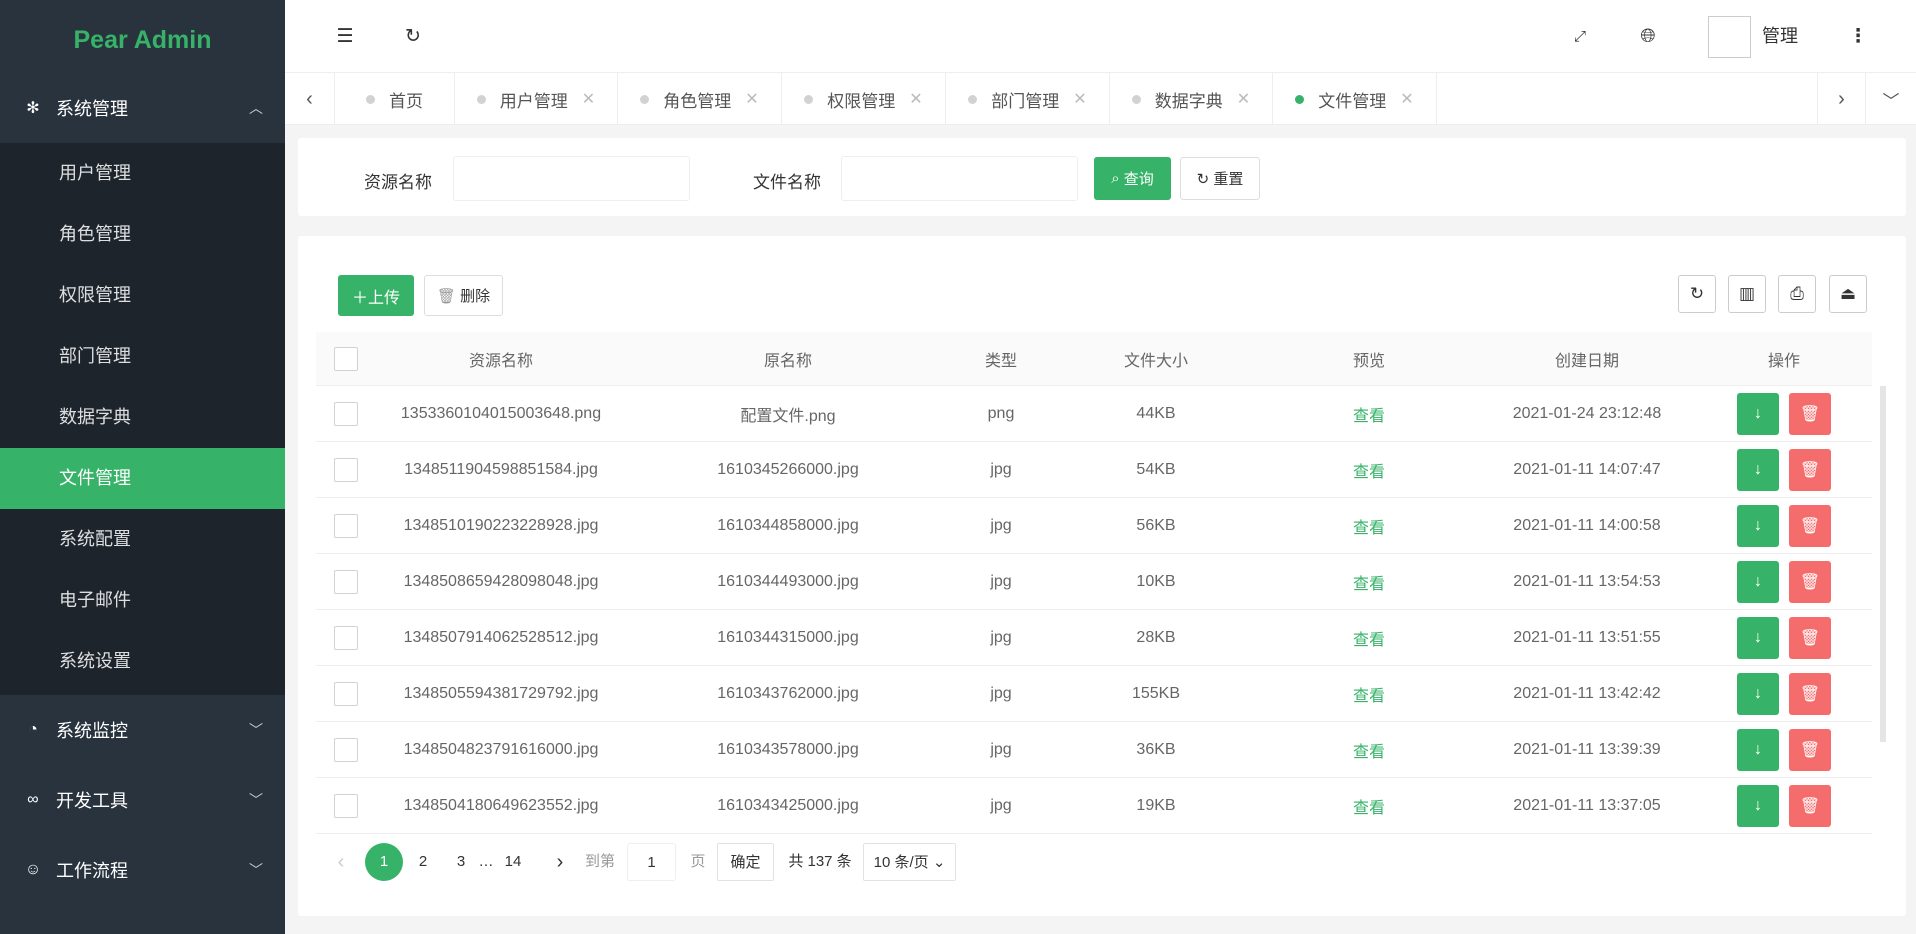 Image resolution: width=1916 pixels, height=934 pixels. Describe the element at coordinates (1580, 36) in the screenshot. I see `fullscreen-icon: ⤢` at that location.